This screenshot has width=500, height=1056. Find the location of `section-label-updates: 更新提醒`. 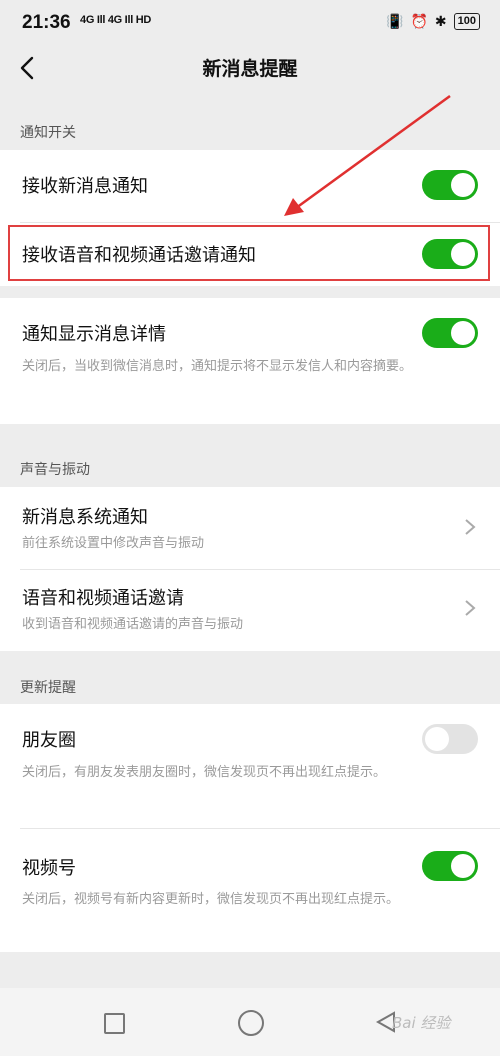

section-label-updates: 更新提醒 is located at coordinates (48, 688).